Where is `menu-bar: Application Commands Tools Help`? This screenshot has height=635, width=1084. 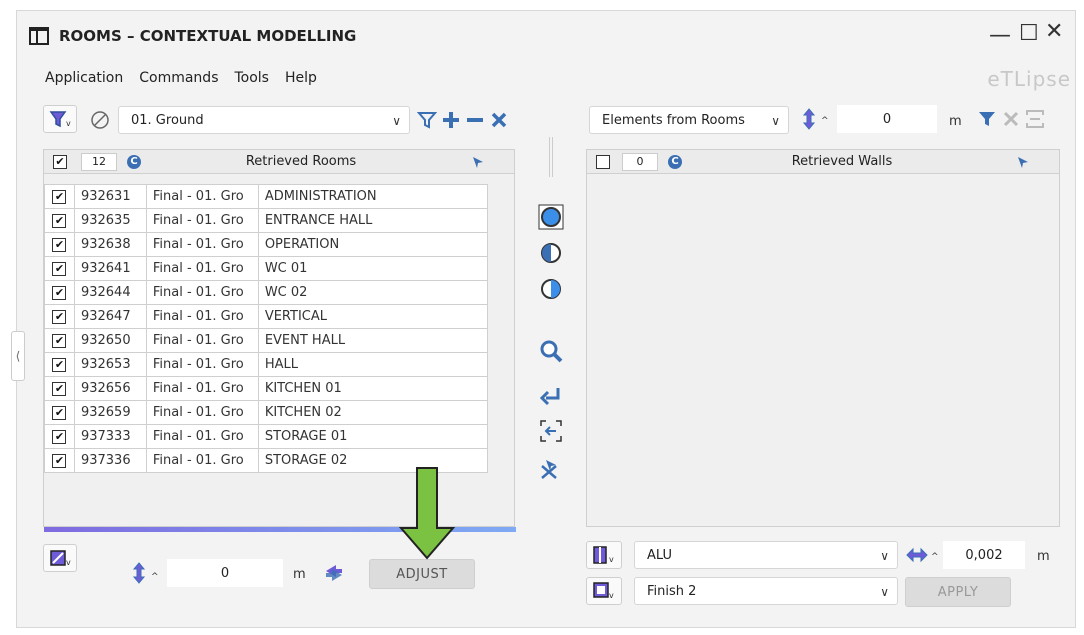
menu-bar: Application Commands Tools Help is located at coordinates (181, 78).